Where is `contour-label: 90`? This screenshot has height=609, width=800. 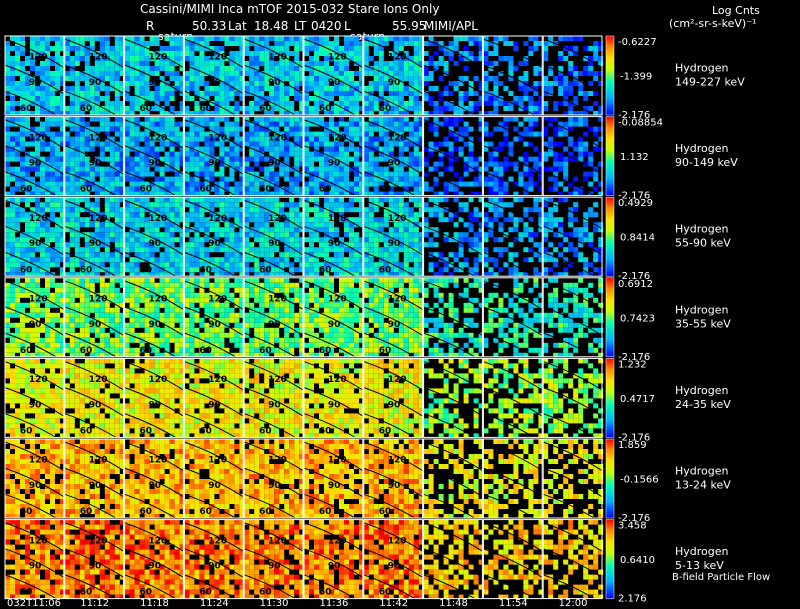
contour-label: 90 is located at coordinates (214, 164).